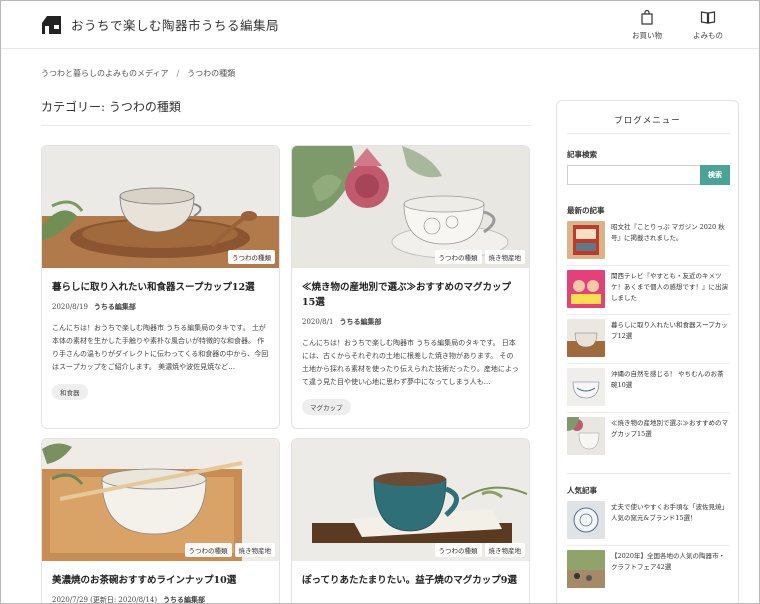 The height and width of the screenshot is (604, 760). What do you see at coordinates (586, 210) in the screenshot?
I see `latest-heading: 最新の記事` at bounding box center [586, 210].